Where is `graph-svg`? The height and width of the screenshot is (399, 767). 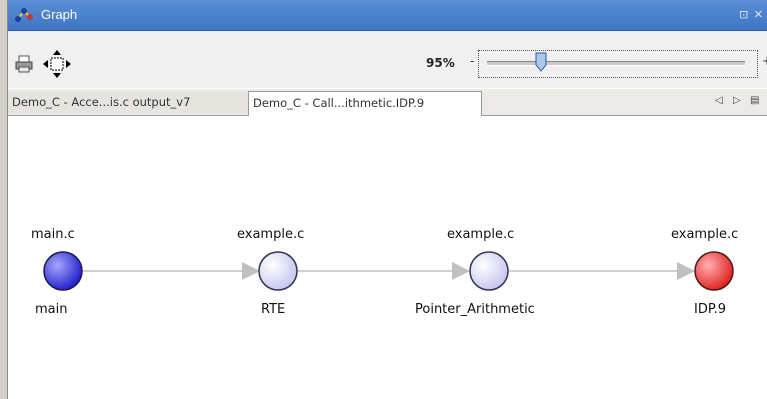
graph-svg is located at coordinates (388, 271).